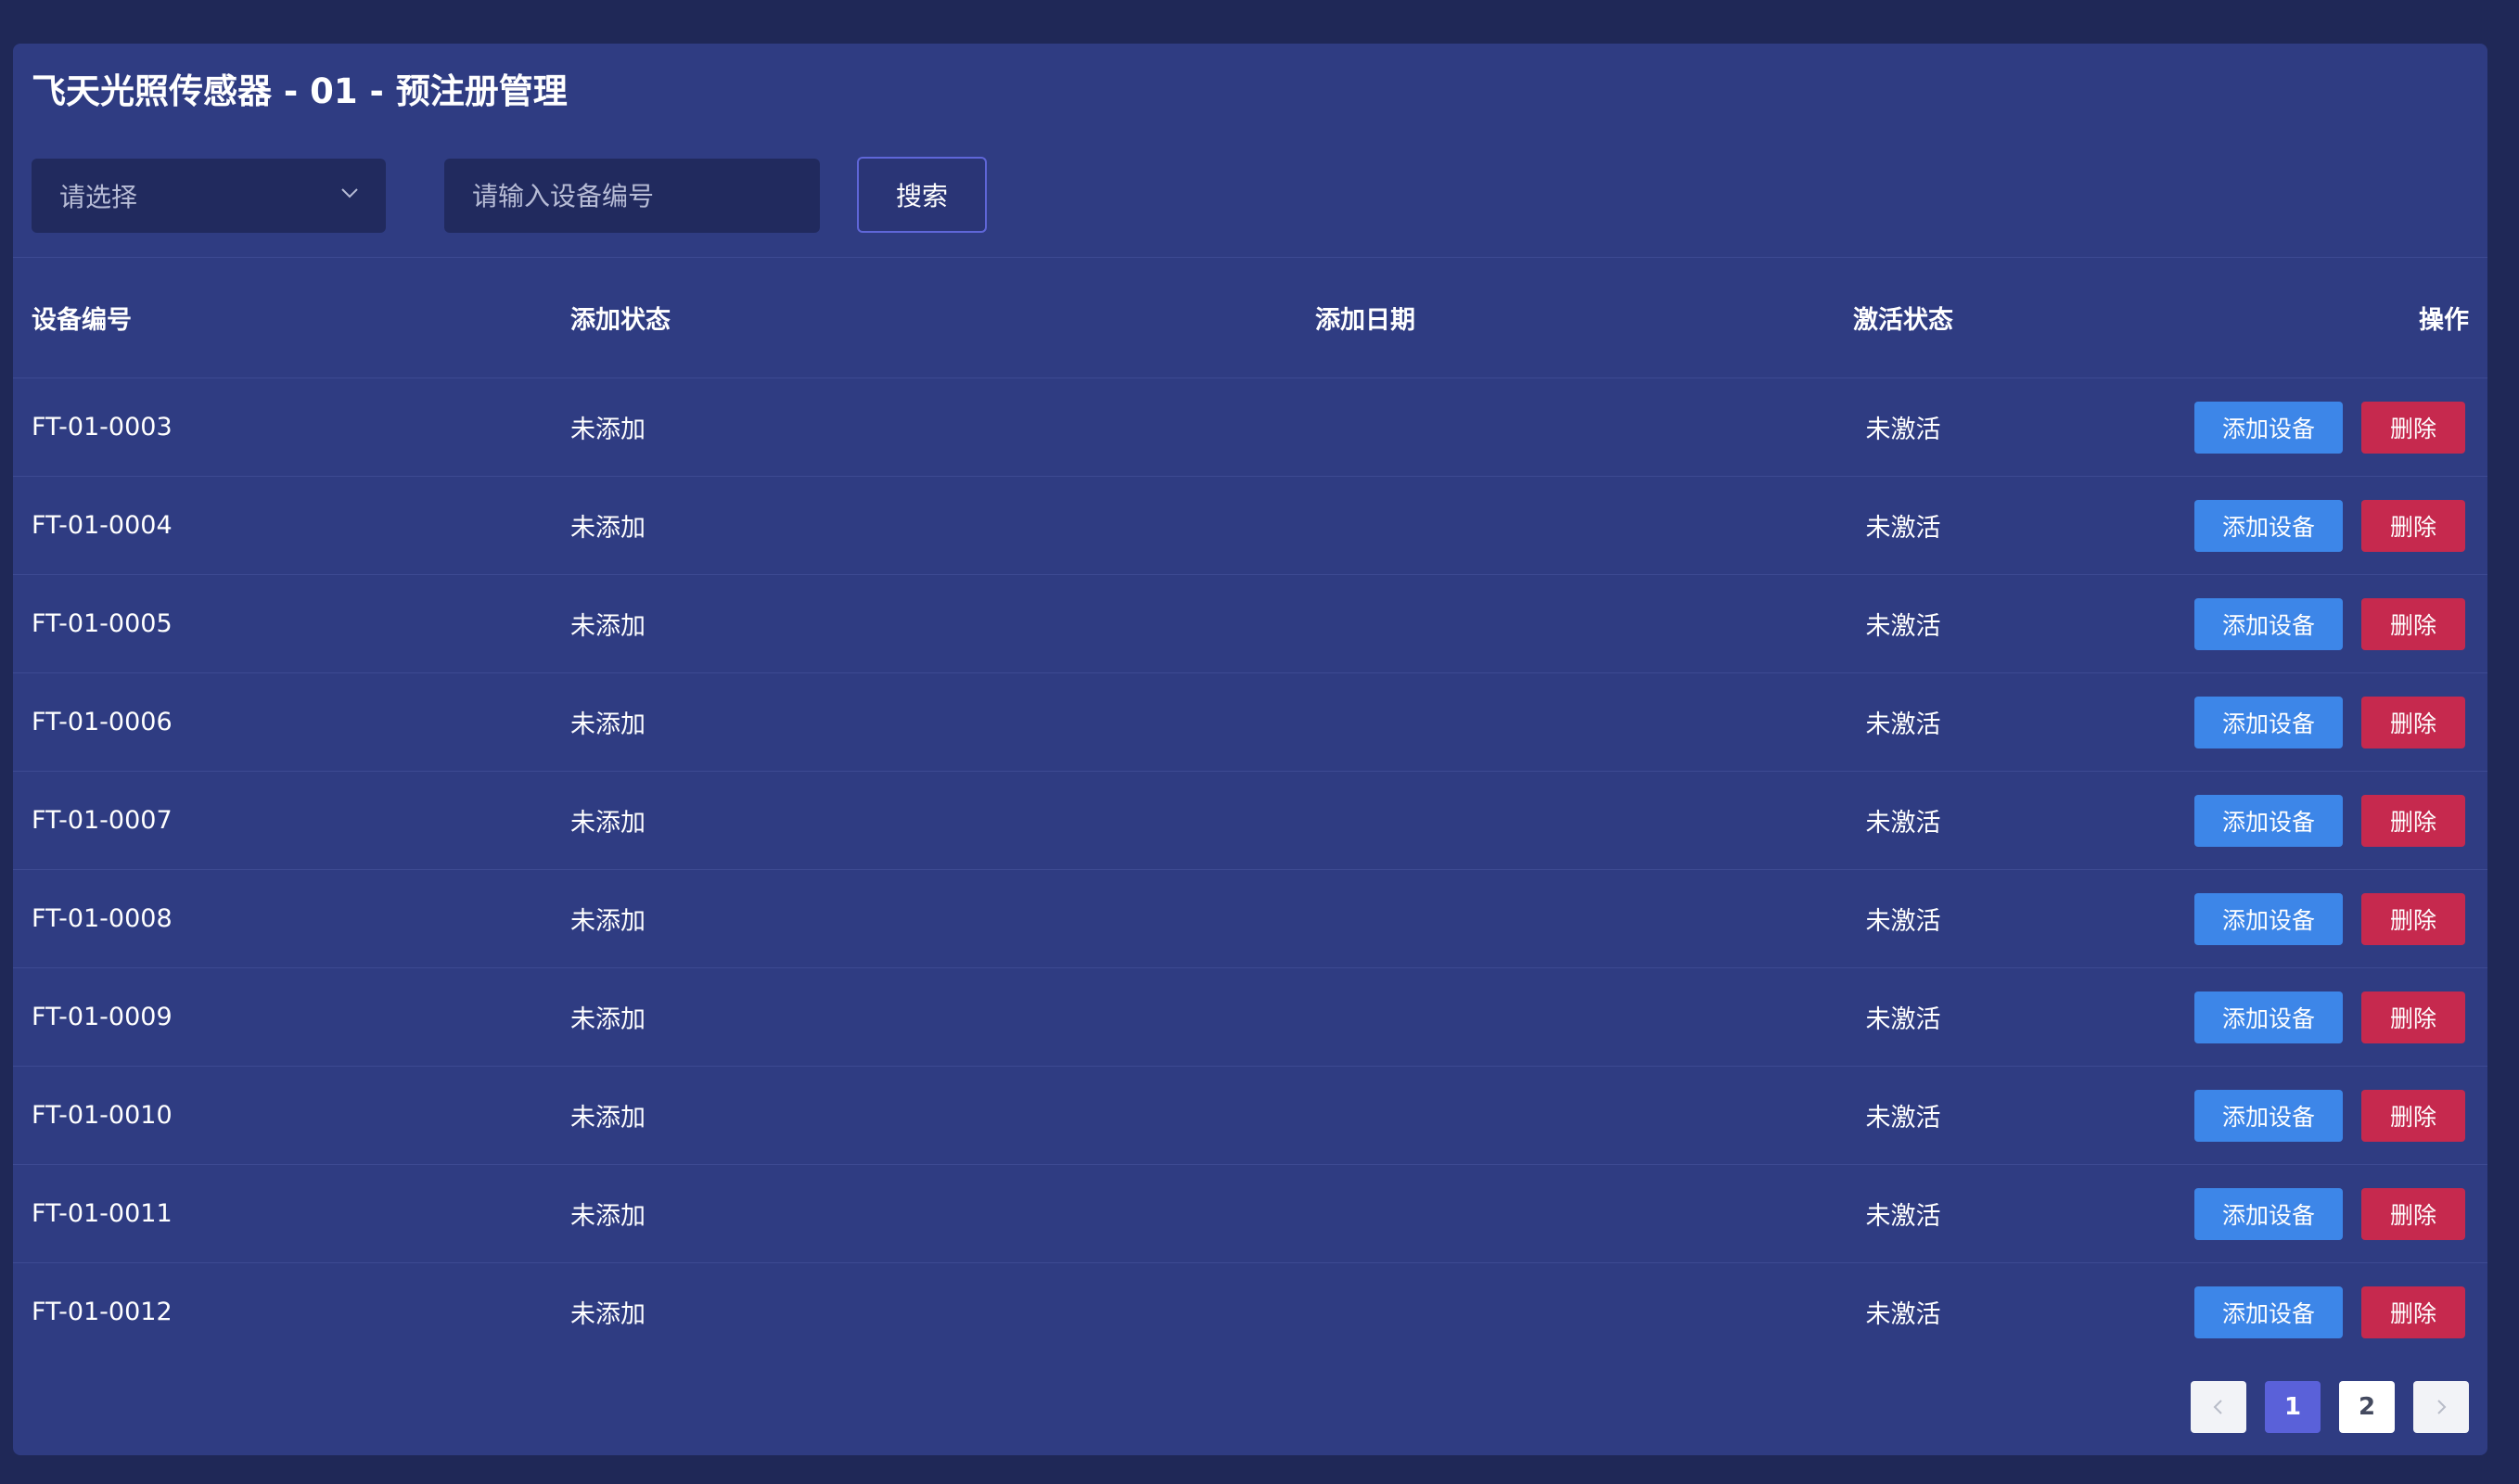  Describe the element at coordinates (2444, 320) in the screenshot. I see `header-operations: 操作` at that location.